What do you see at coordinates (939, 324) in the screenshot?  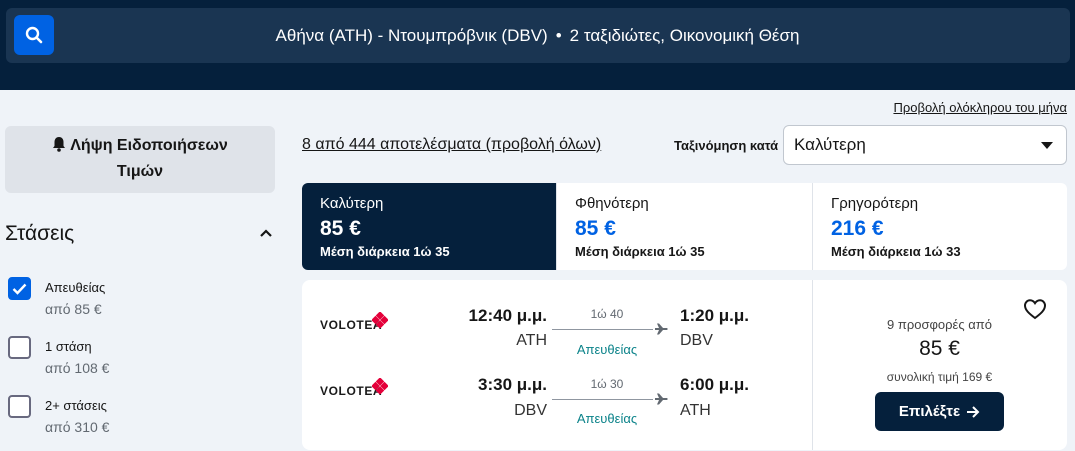 I see `deals-count: 9 προσφορές από` at bounding box center [939, 324].